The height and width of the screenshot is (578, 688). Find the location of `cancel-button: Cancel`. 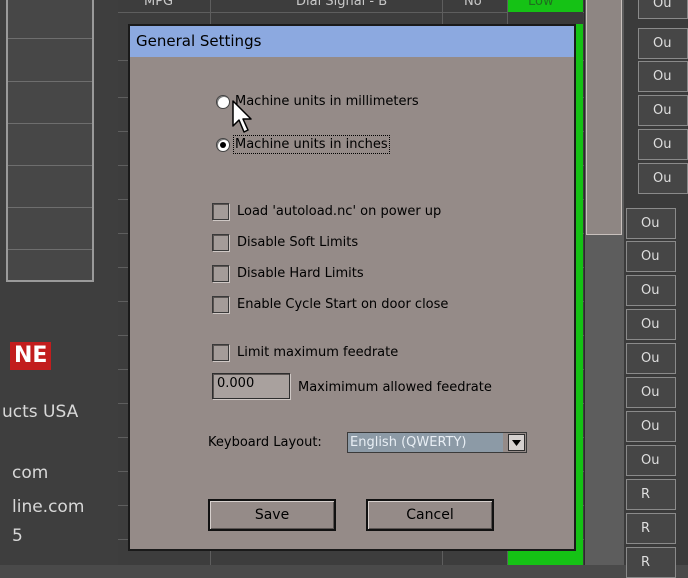

cancel-button: Cancel is located at coordinates (430, 515).